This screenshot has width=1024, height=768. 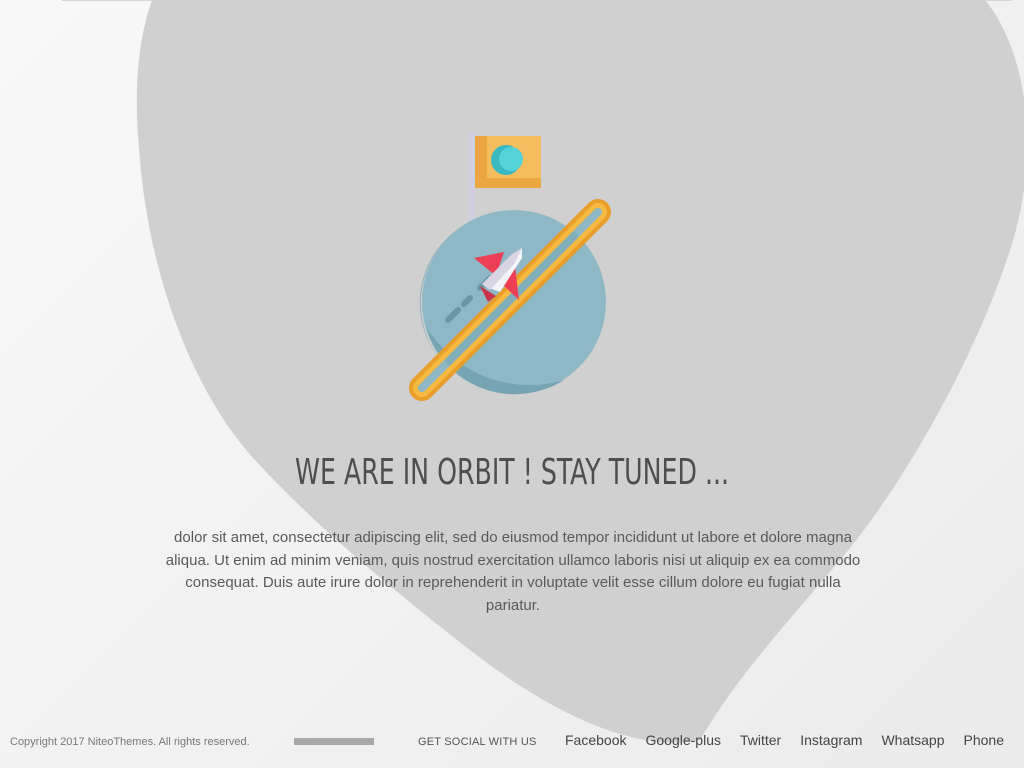 What do you see at coordinates (334, 741) in the screenshot?
I see `footer-divider` at bounding box center [334, 741].